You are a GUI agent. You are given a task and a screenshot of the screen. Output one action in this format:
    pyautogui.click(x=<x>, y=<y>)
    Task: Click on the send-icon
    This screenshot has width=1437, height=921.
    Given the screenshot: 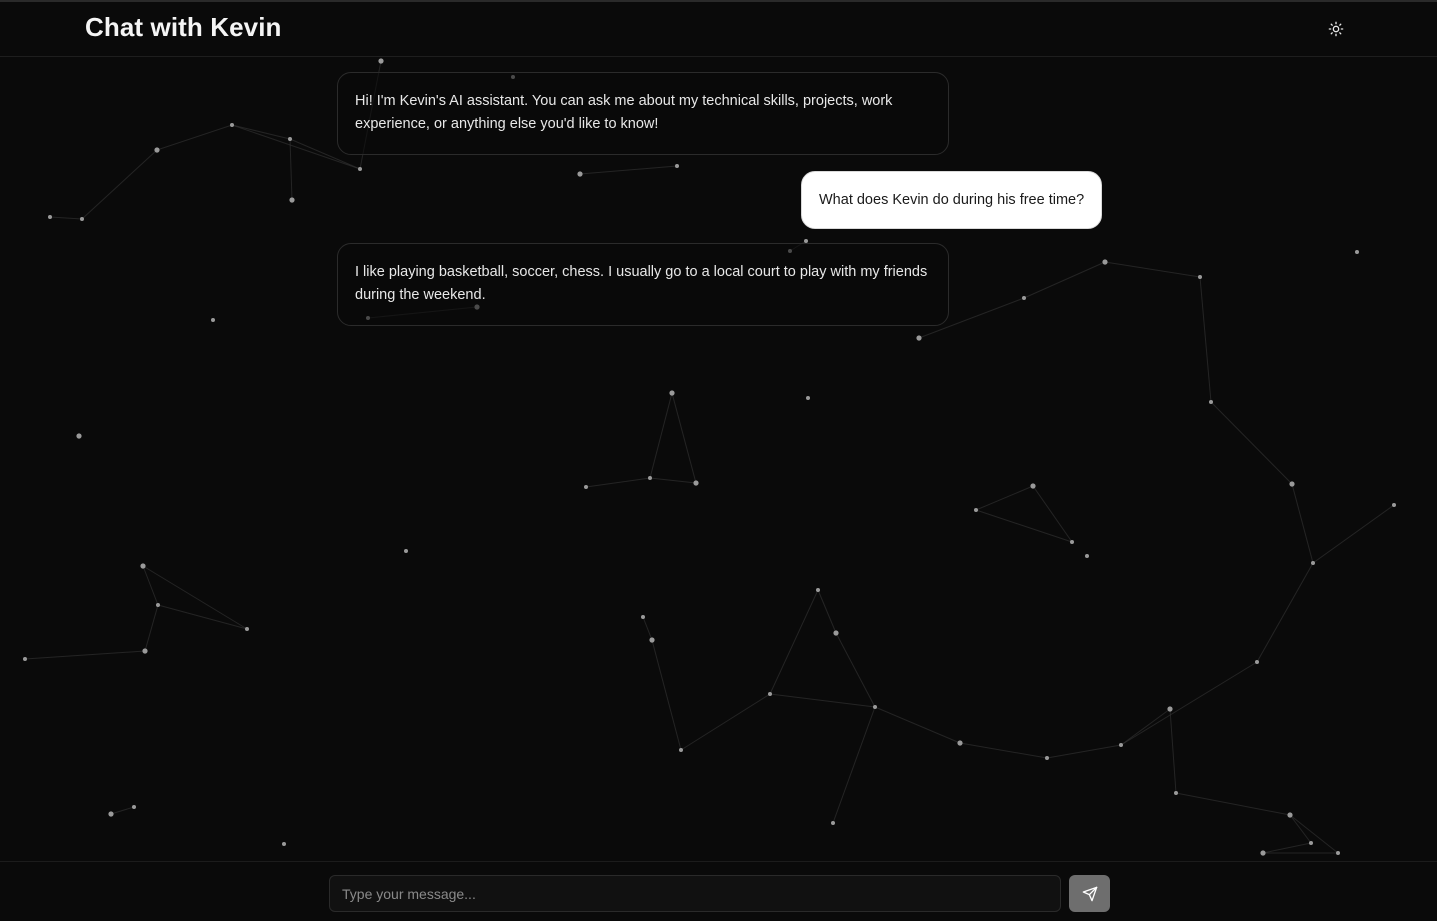 What is the action you would take?
    pyautogui.click(x=1089, y=893)
    